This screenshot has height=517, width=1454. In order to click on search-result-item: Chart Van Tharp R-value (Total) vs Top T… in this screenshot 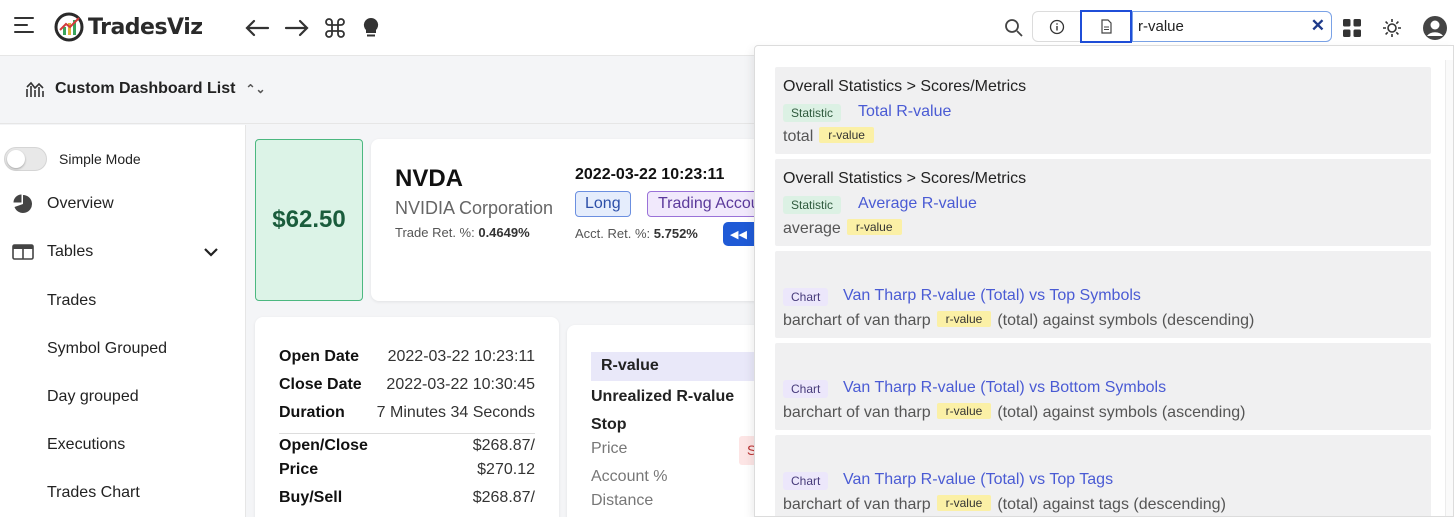, I will do `click(1103, 475)`.